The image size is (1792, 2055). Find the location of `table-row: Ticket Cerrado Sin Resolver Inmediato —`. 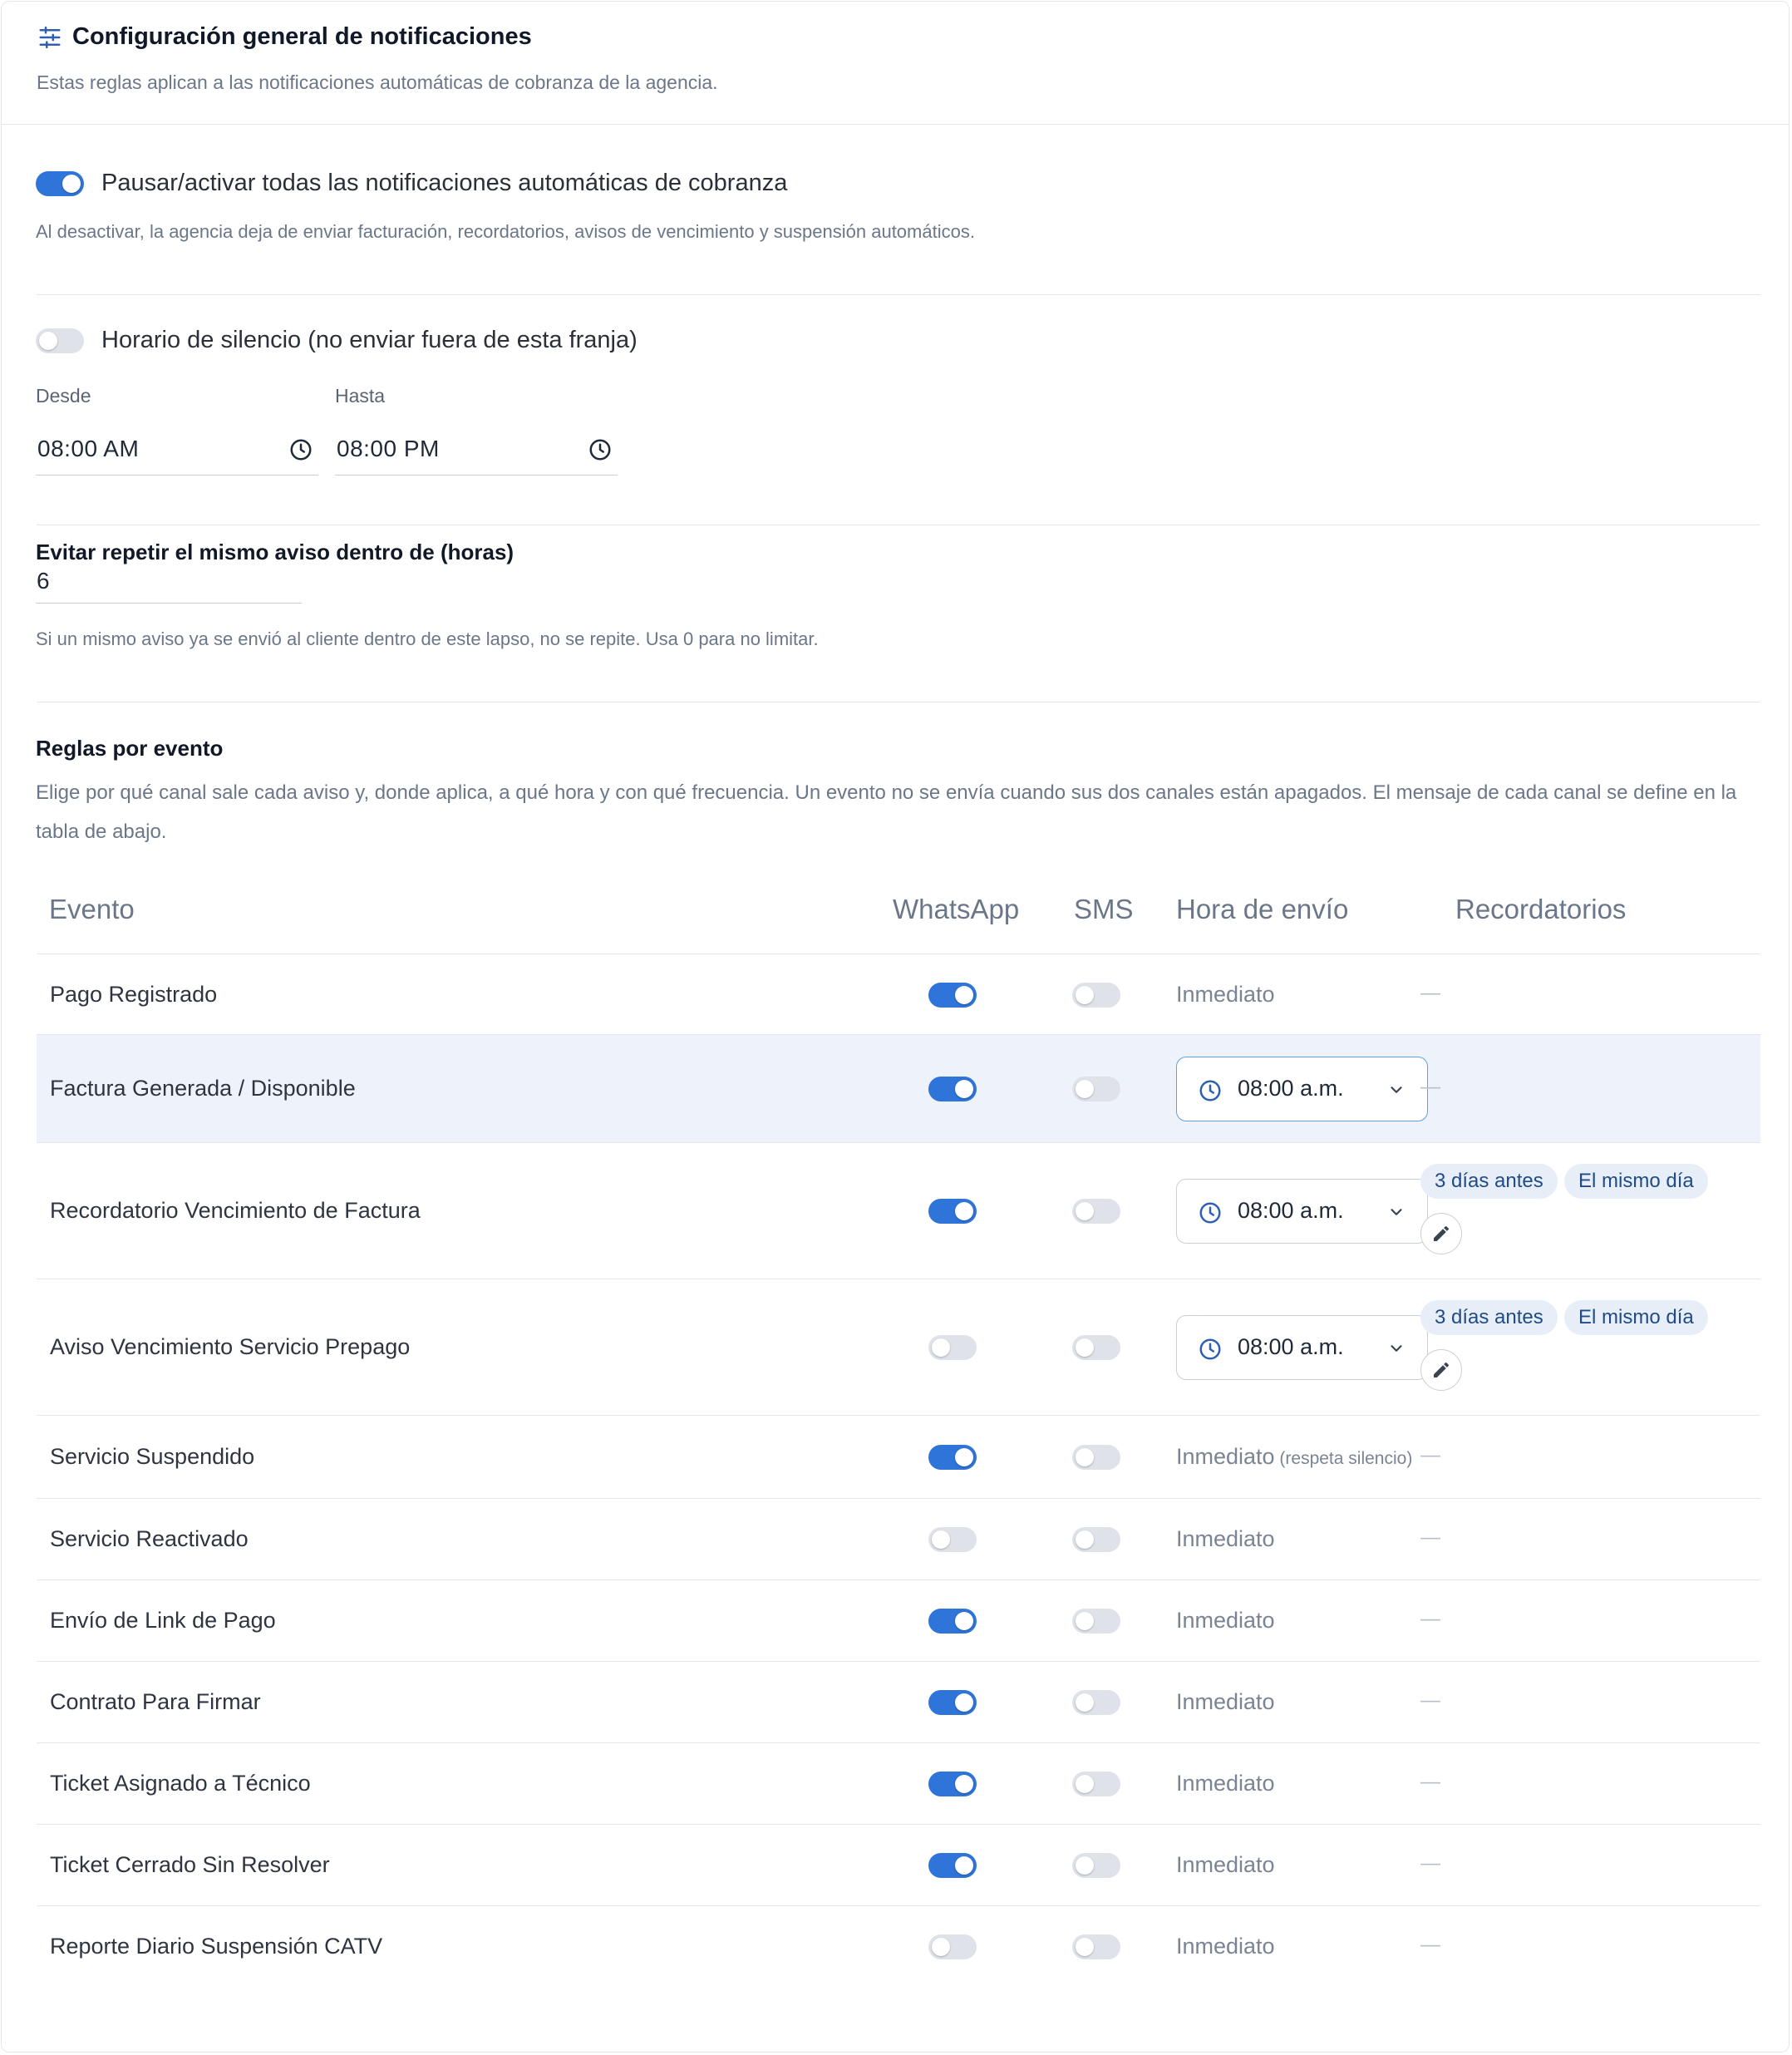

table-row: Ticket Cerrado Sin Resolver Inmediato — is located at coordinates (899, 1864).